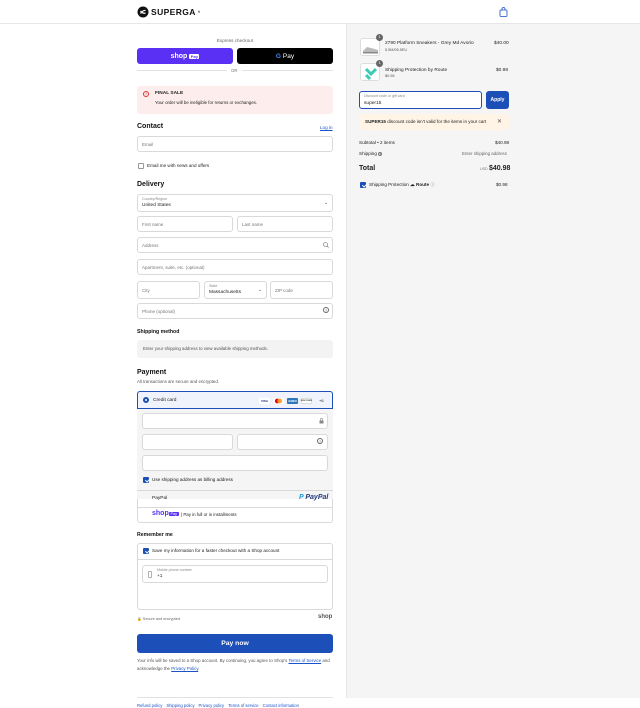 Image resolution: width=640 pixels, height=708 pixels. What do you see at coordinates (180, 705) in the screenshot?
I see `footer-link-shipping: Shipping policy` at bounding box center [180, 705].